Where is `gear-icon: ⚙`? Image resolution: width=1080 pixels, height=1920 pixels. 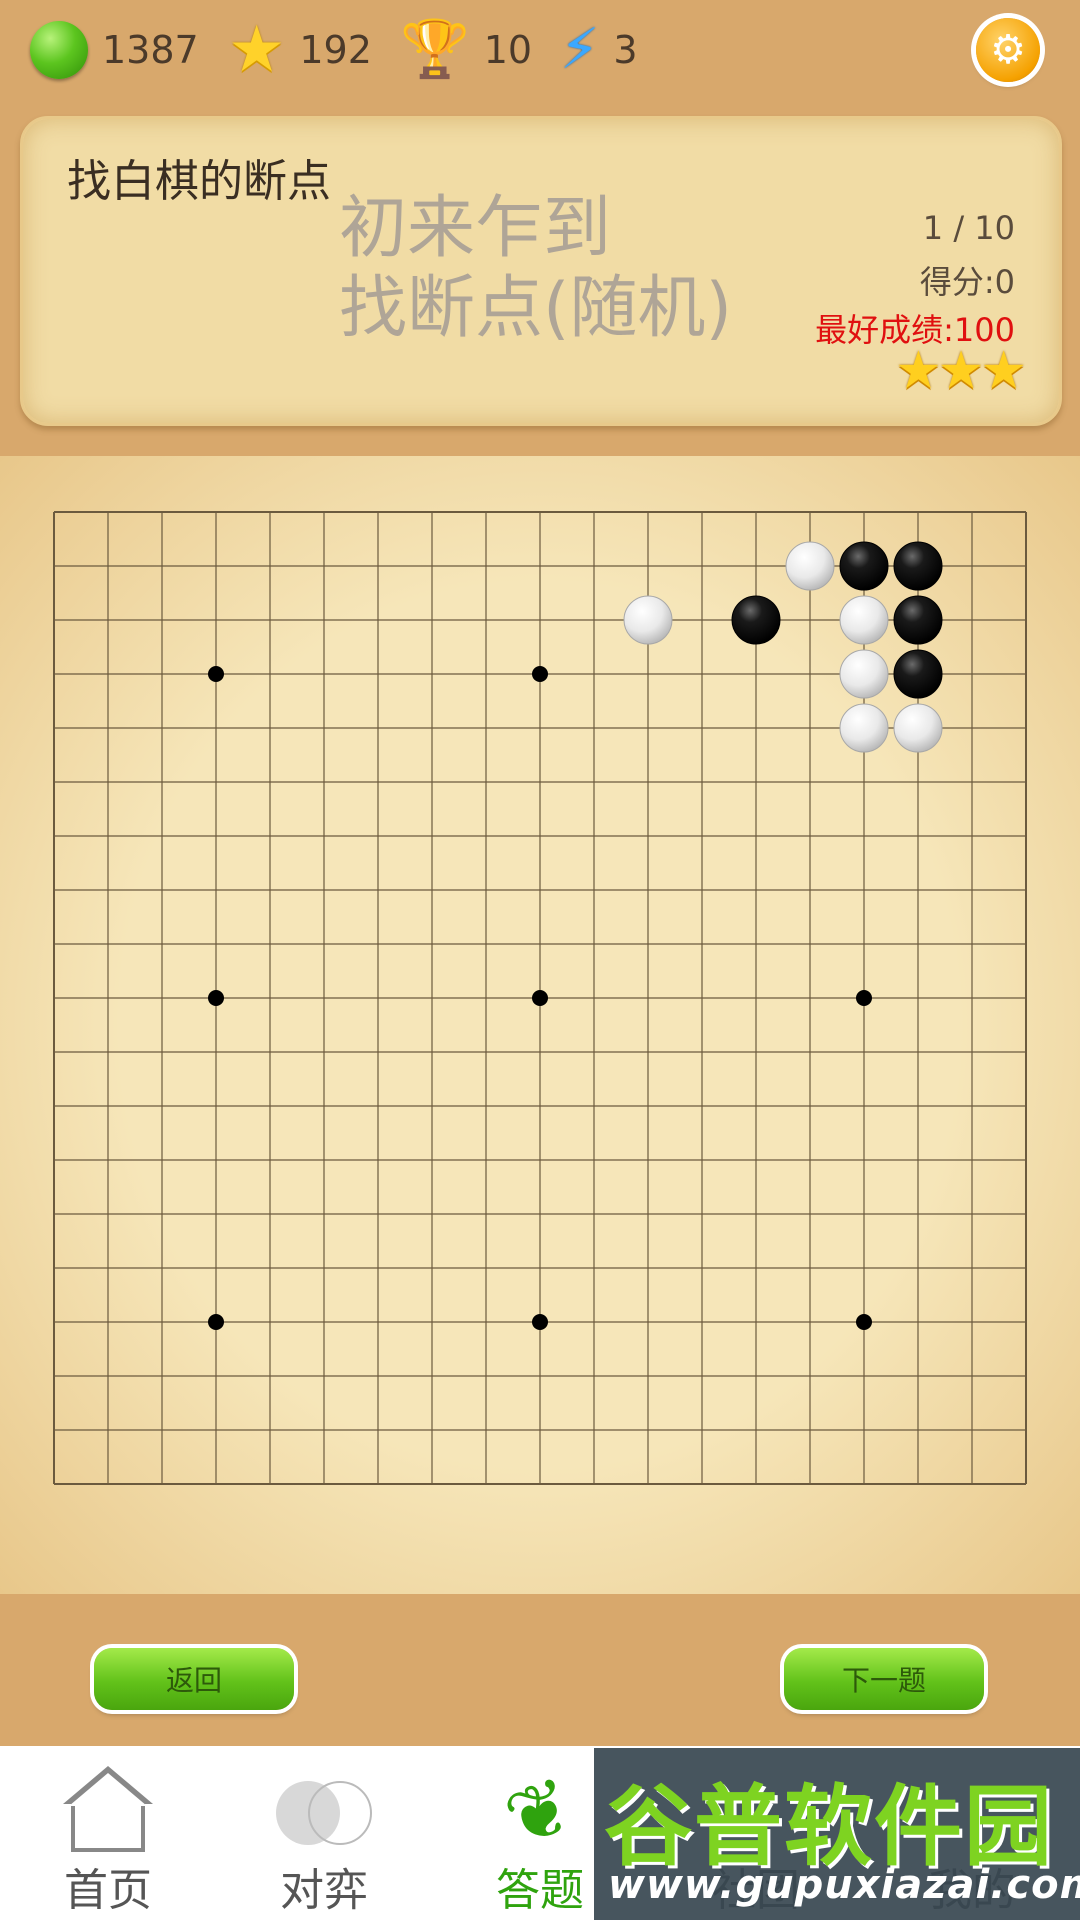
gear-icon: ⚙ is located at coordinates (1008, 50).